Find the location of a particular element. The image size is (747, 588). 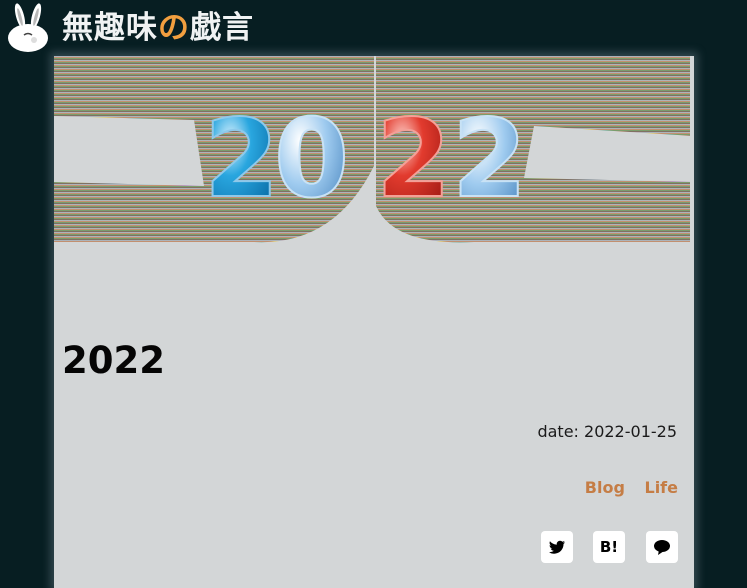

site-title-end: 戯言 is located at coordinates (222, 28).